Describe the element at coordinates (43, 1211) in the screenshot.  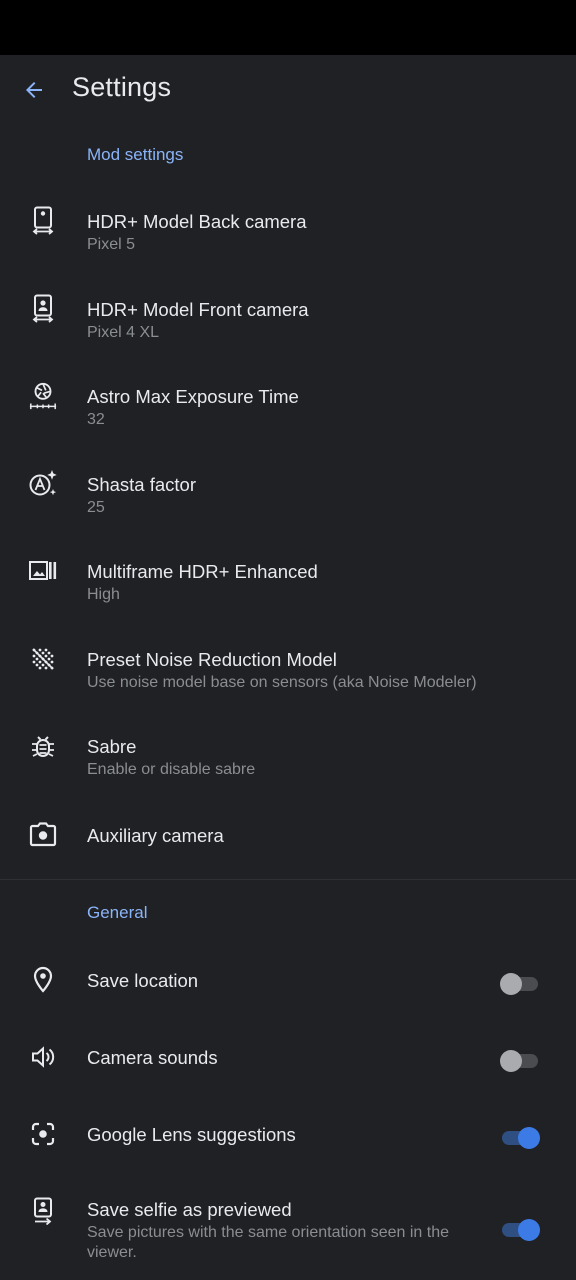
I see `selfie-mirror-icon` at that location.